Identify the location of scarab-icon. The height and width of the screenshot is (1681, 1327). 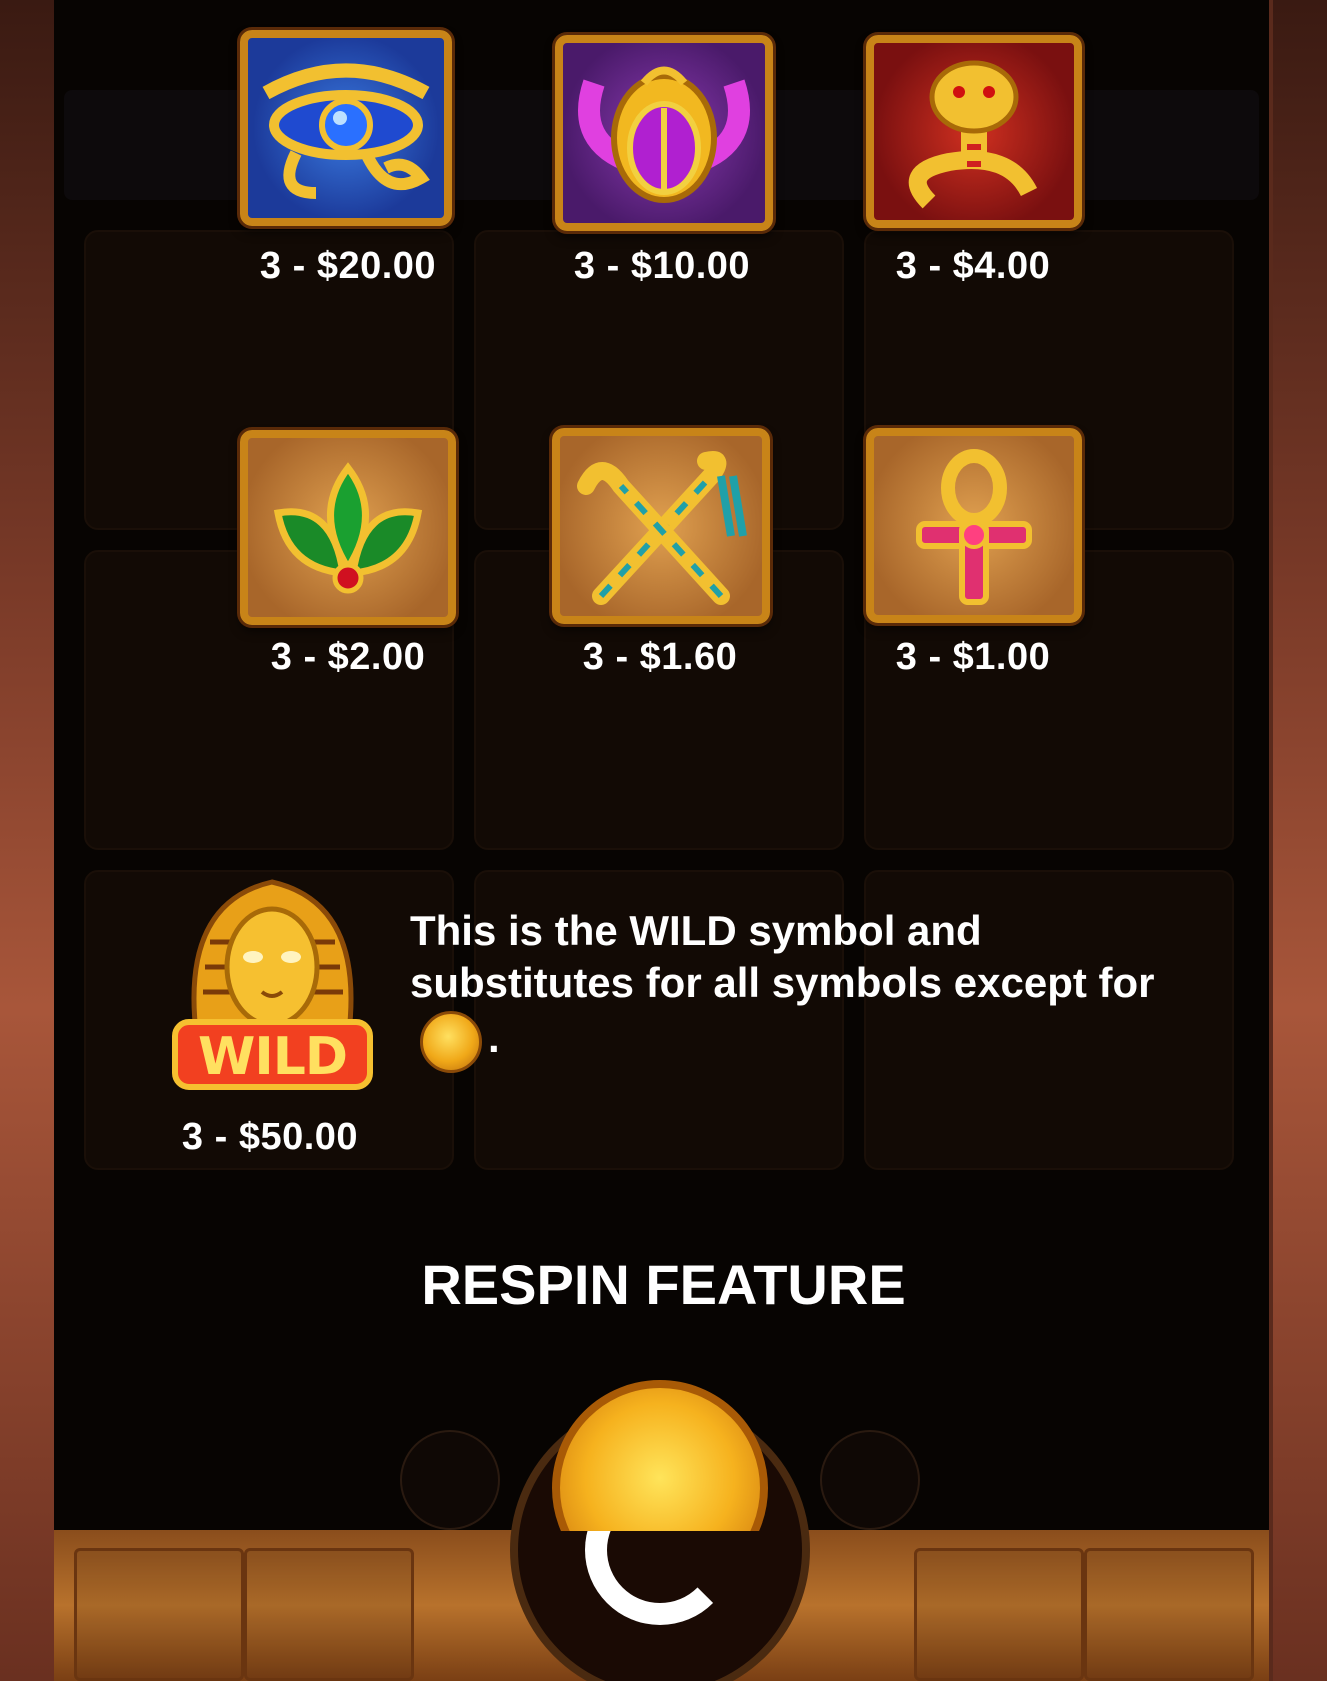
(664, 133).